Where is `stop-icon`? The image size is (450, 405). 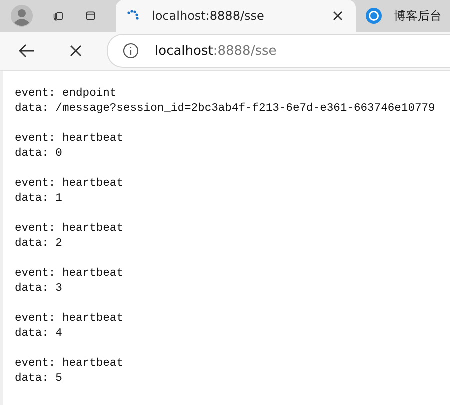 stop-icon is located at coordinates (76, 51).